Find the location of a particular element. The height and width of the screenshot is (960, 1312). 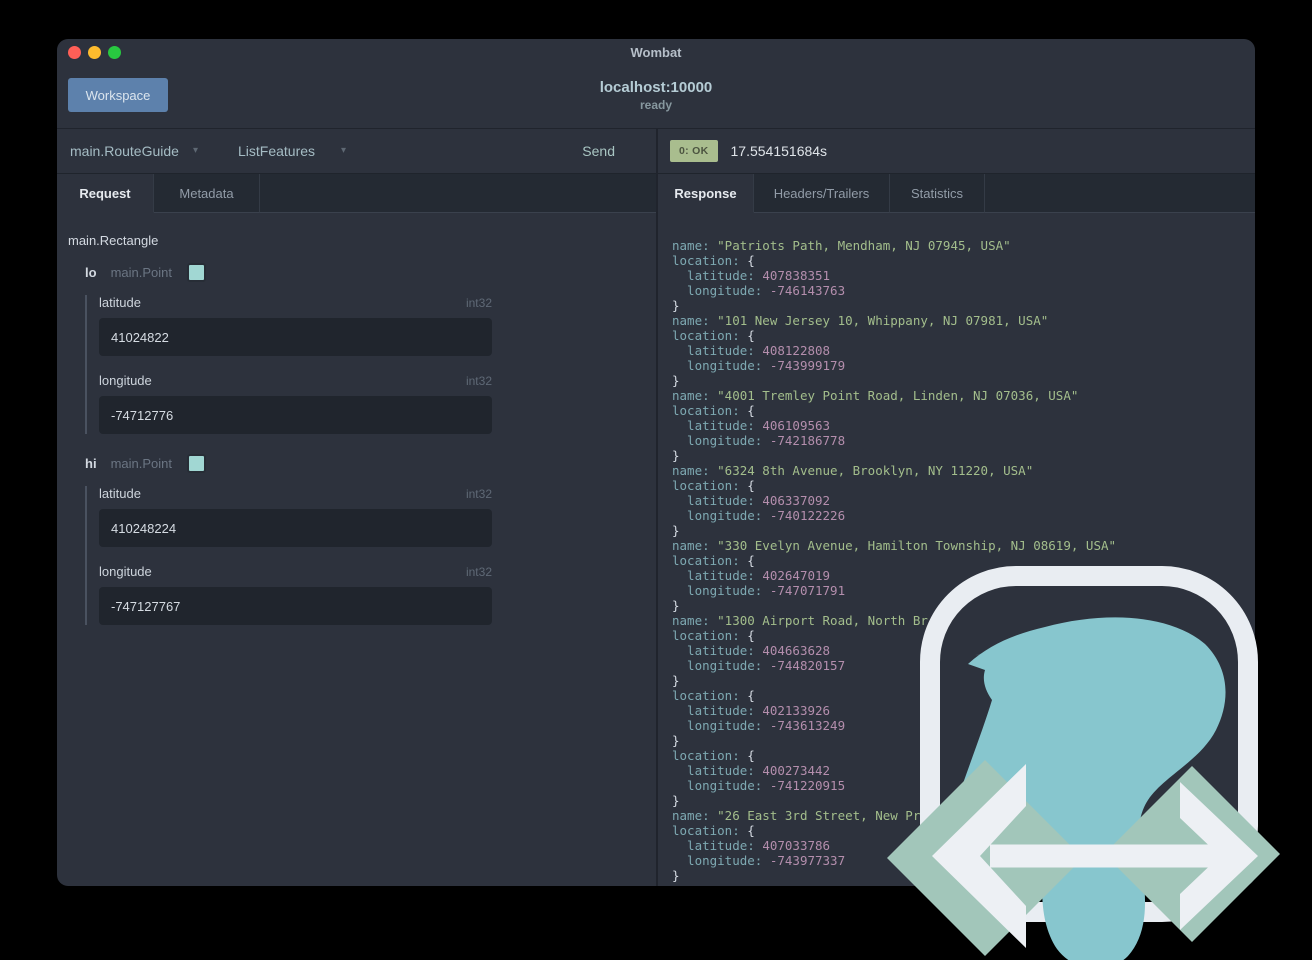

field-lo-latitude: latitude int32 is located at coordinates (295, 325).